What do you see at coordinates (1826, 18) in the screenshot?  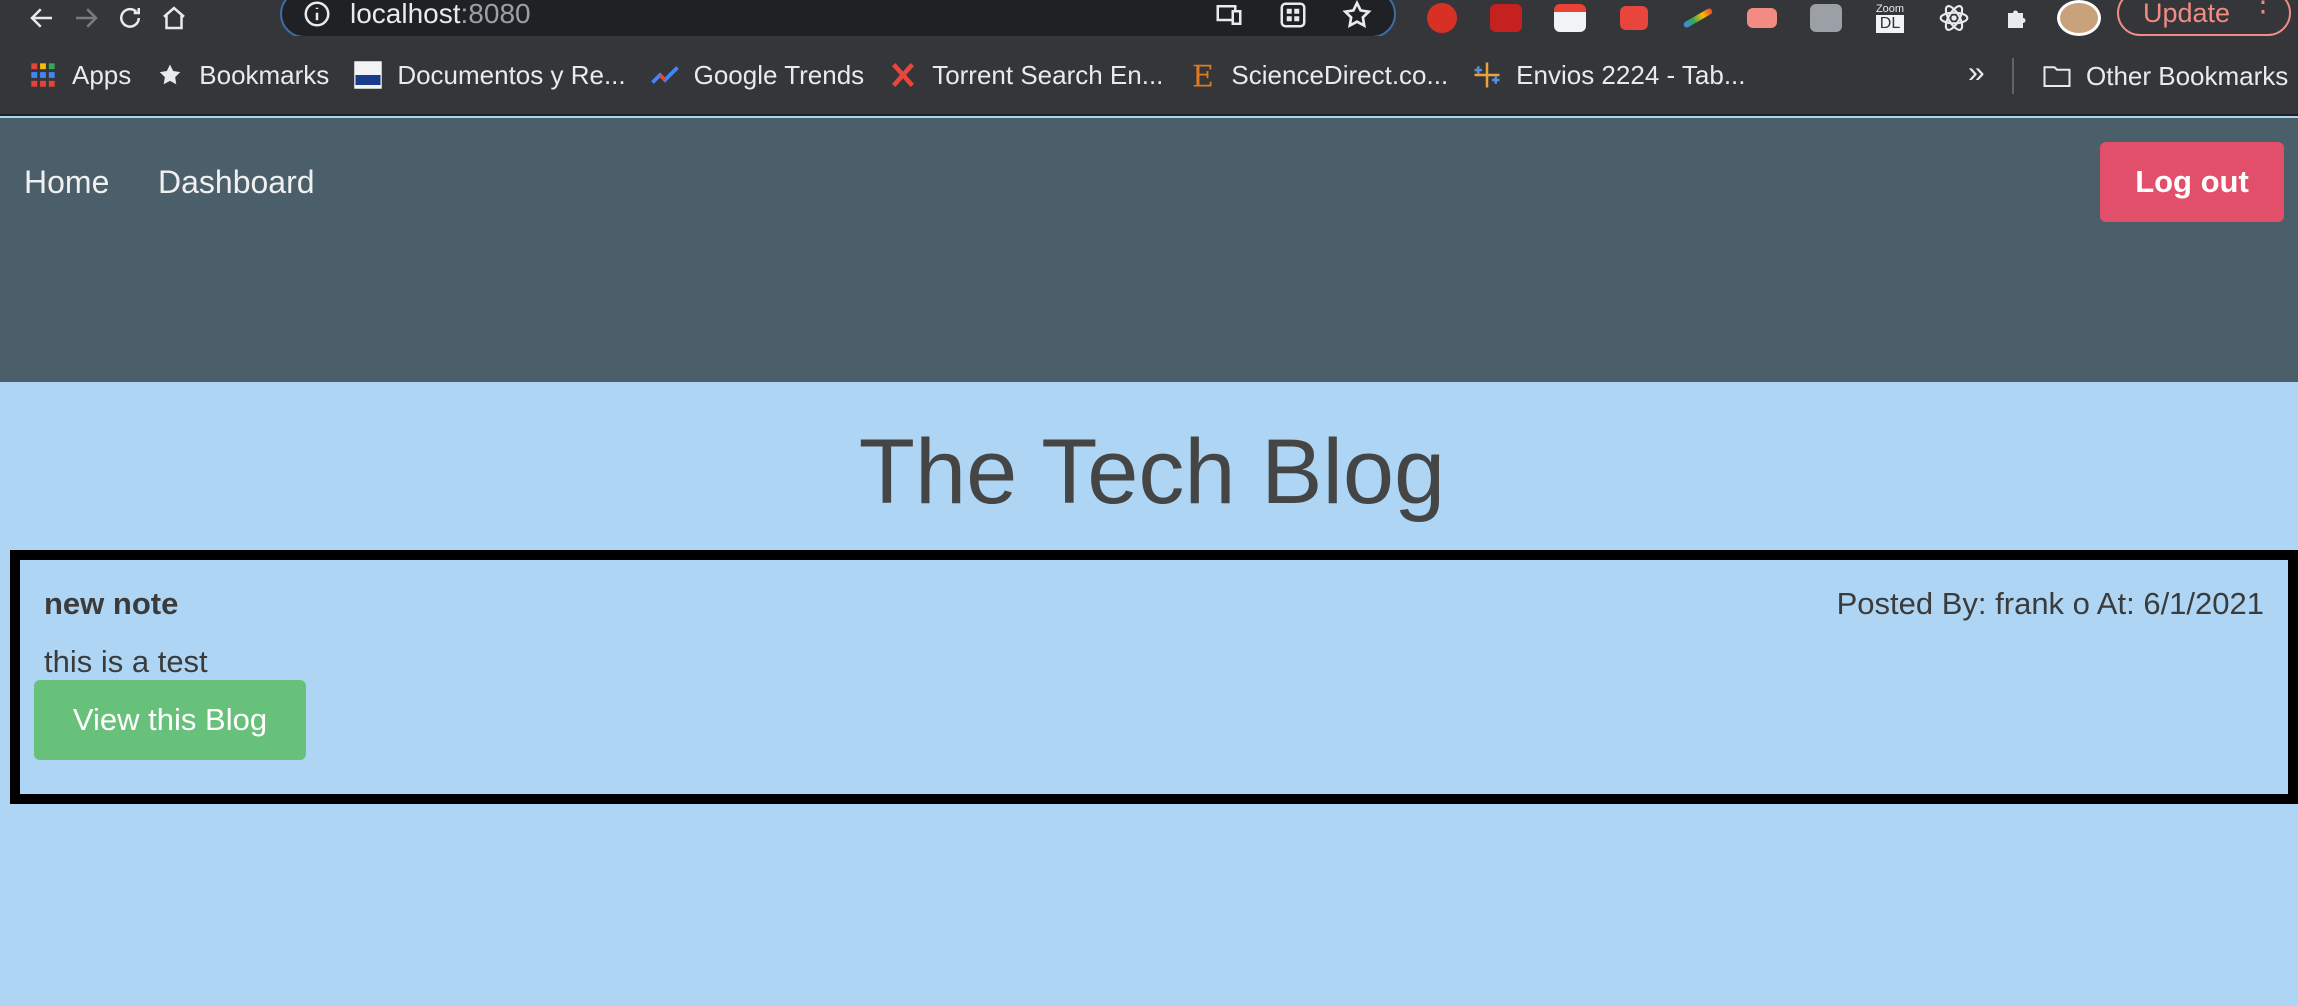 I see `sleep-extension-icon` at bounding box center [1826, 18].